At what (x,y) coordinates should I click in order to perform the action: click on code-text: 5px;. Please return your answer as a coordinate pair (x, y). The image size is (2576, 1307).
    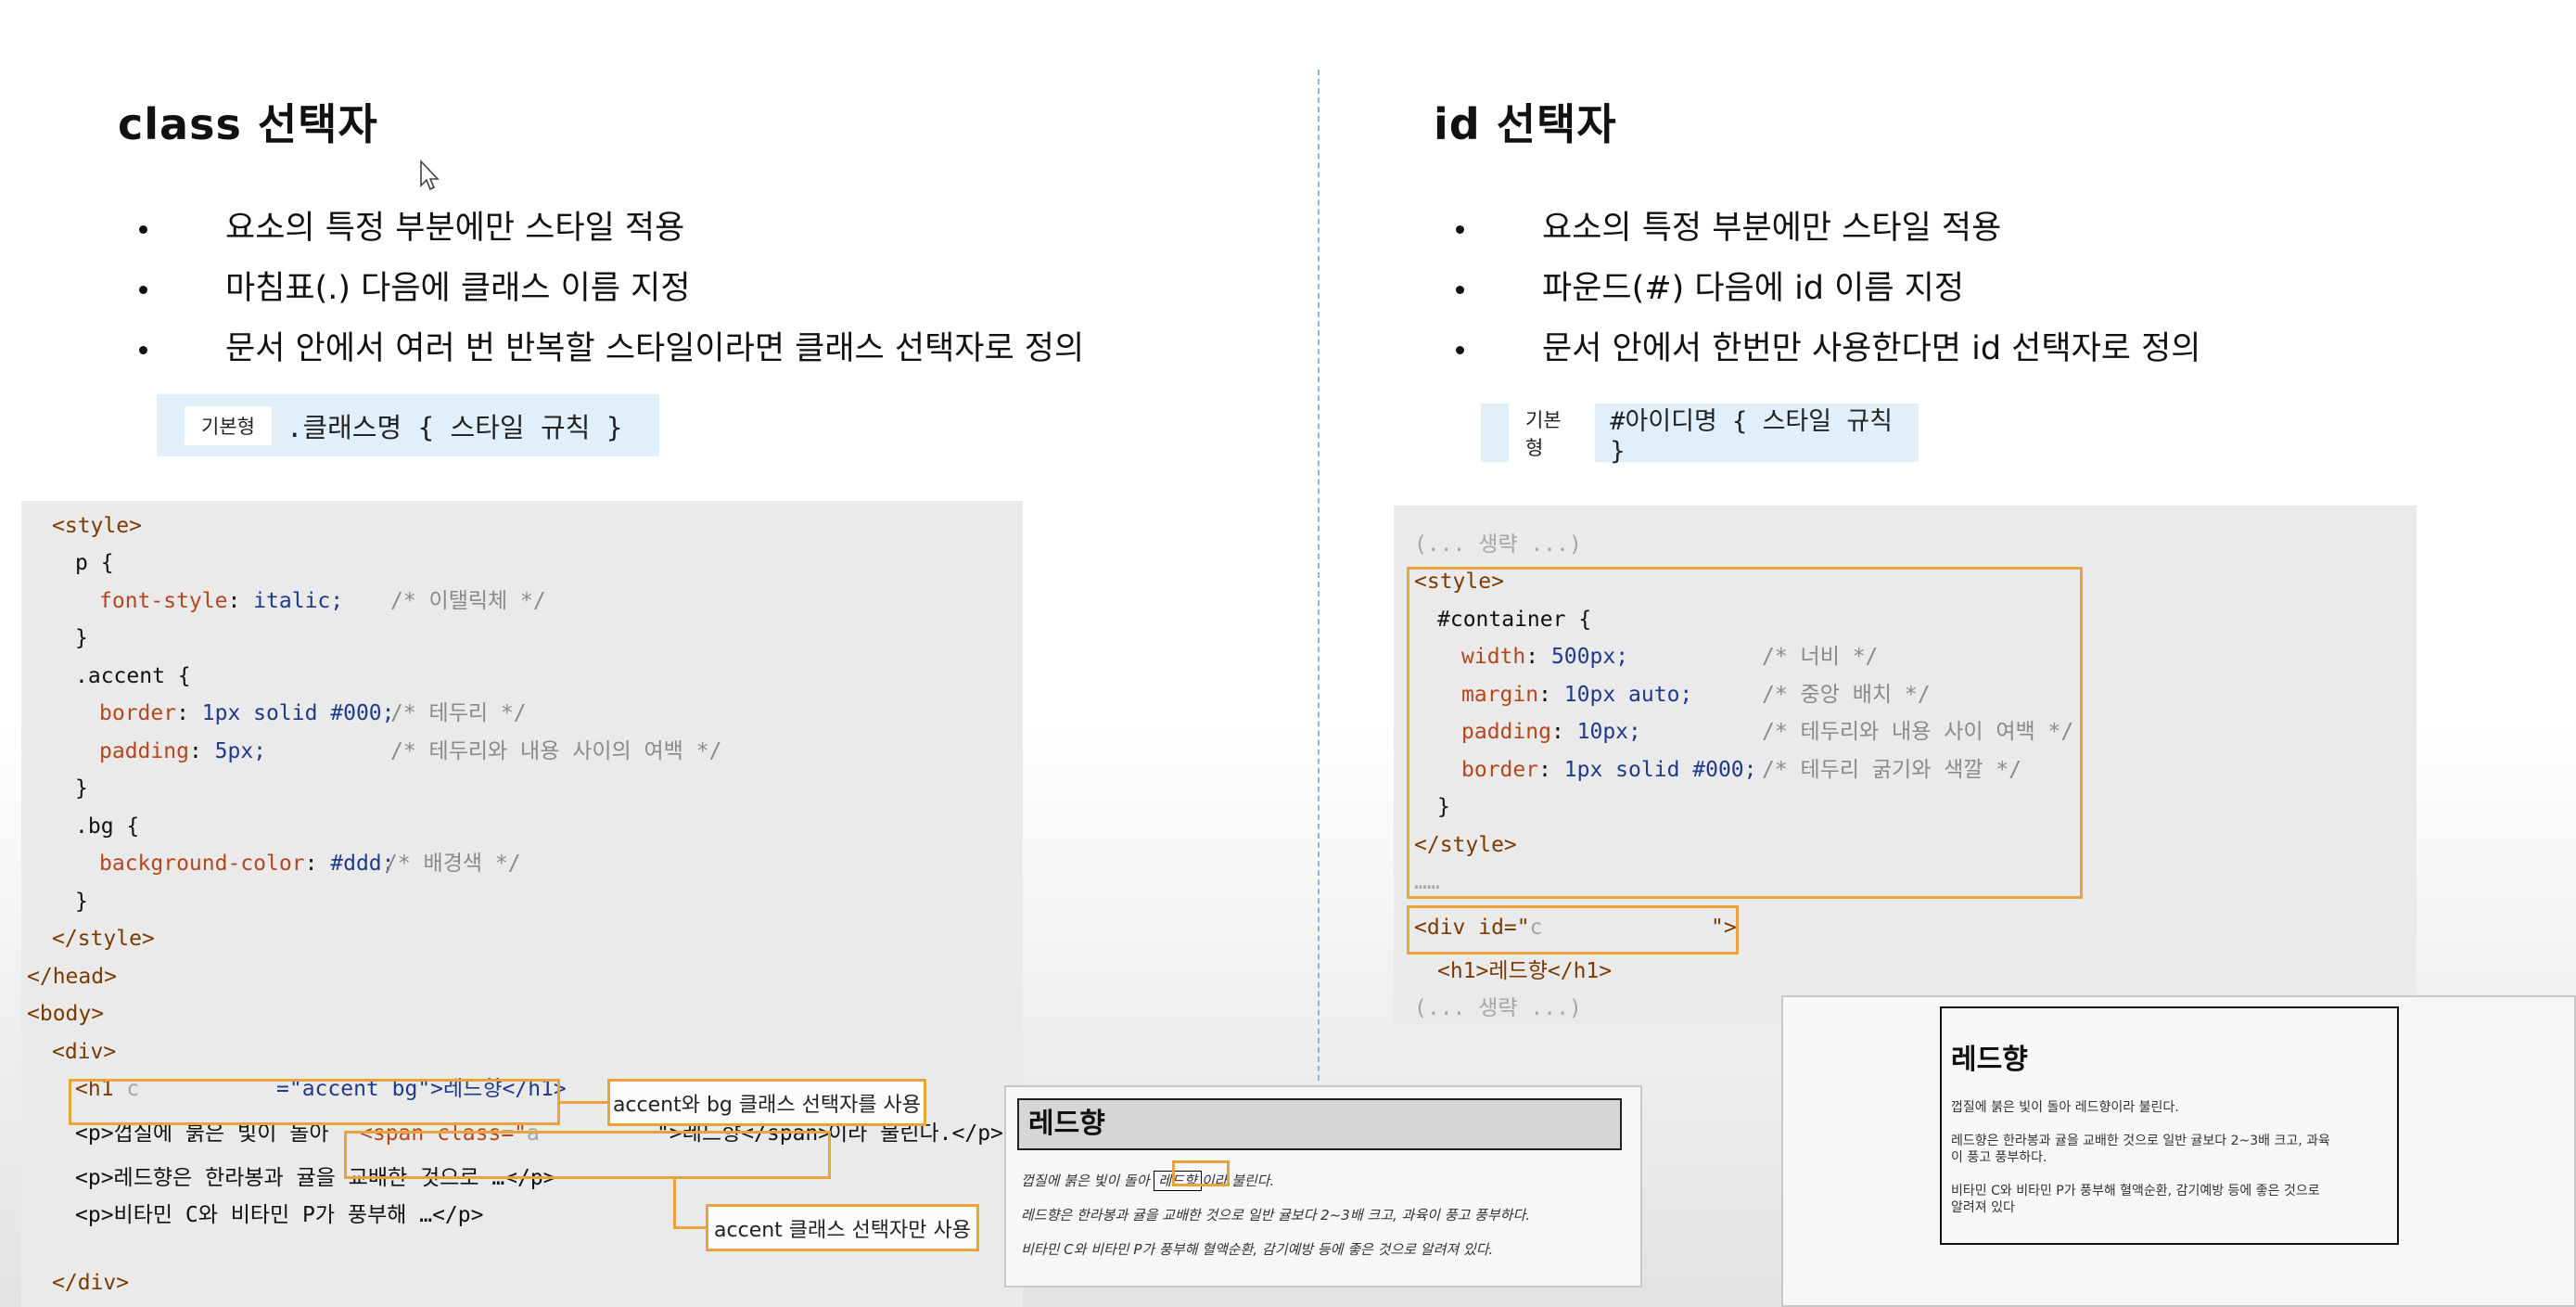
    Looking at the image, I should click on (241, 751).